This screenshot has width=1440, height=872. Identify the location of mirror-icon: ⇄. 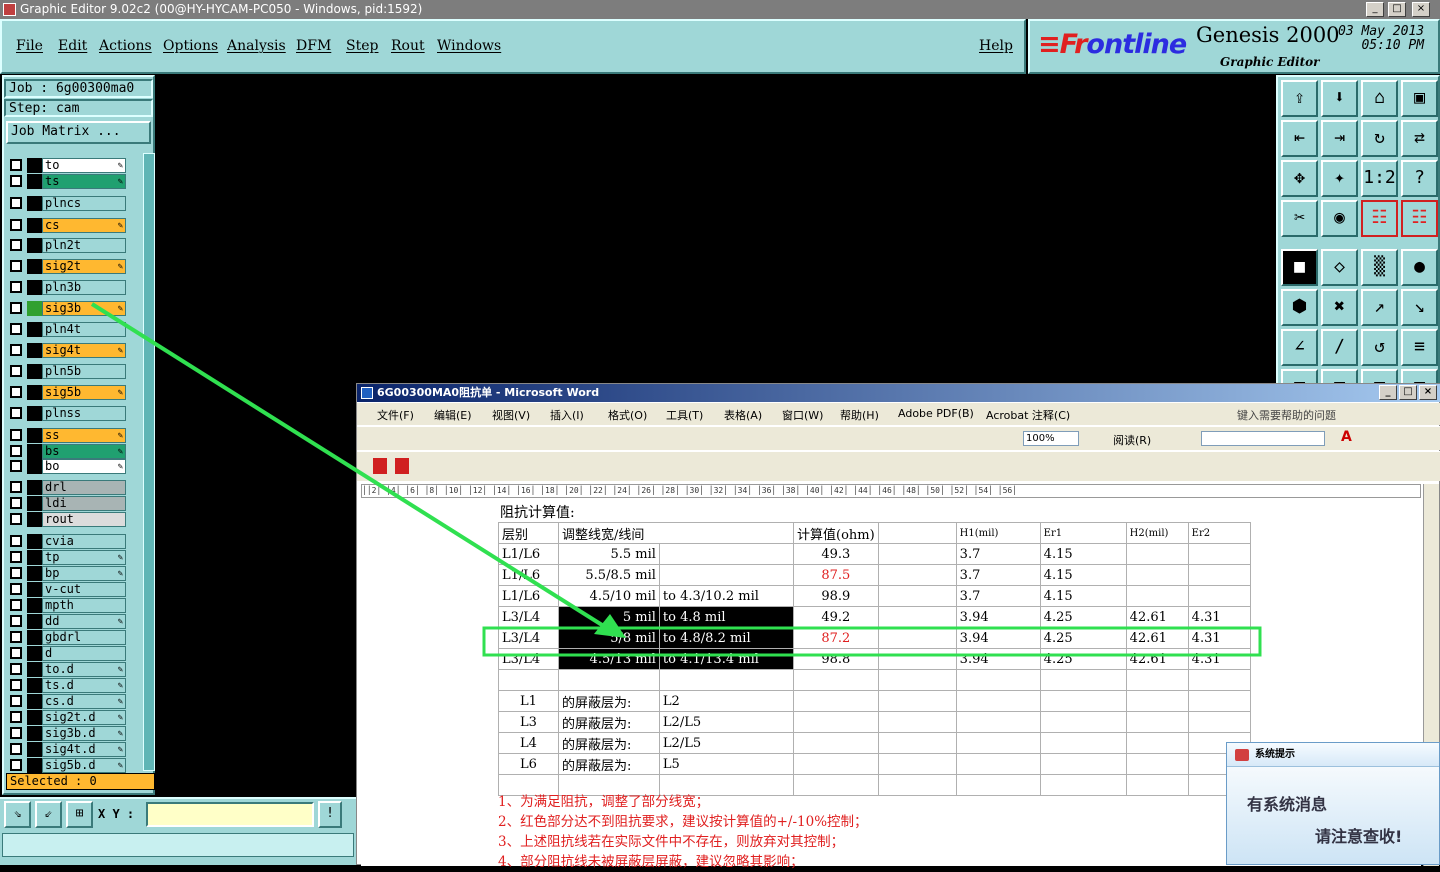
(1419, 138).